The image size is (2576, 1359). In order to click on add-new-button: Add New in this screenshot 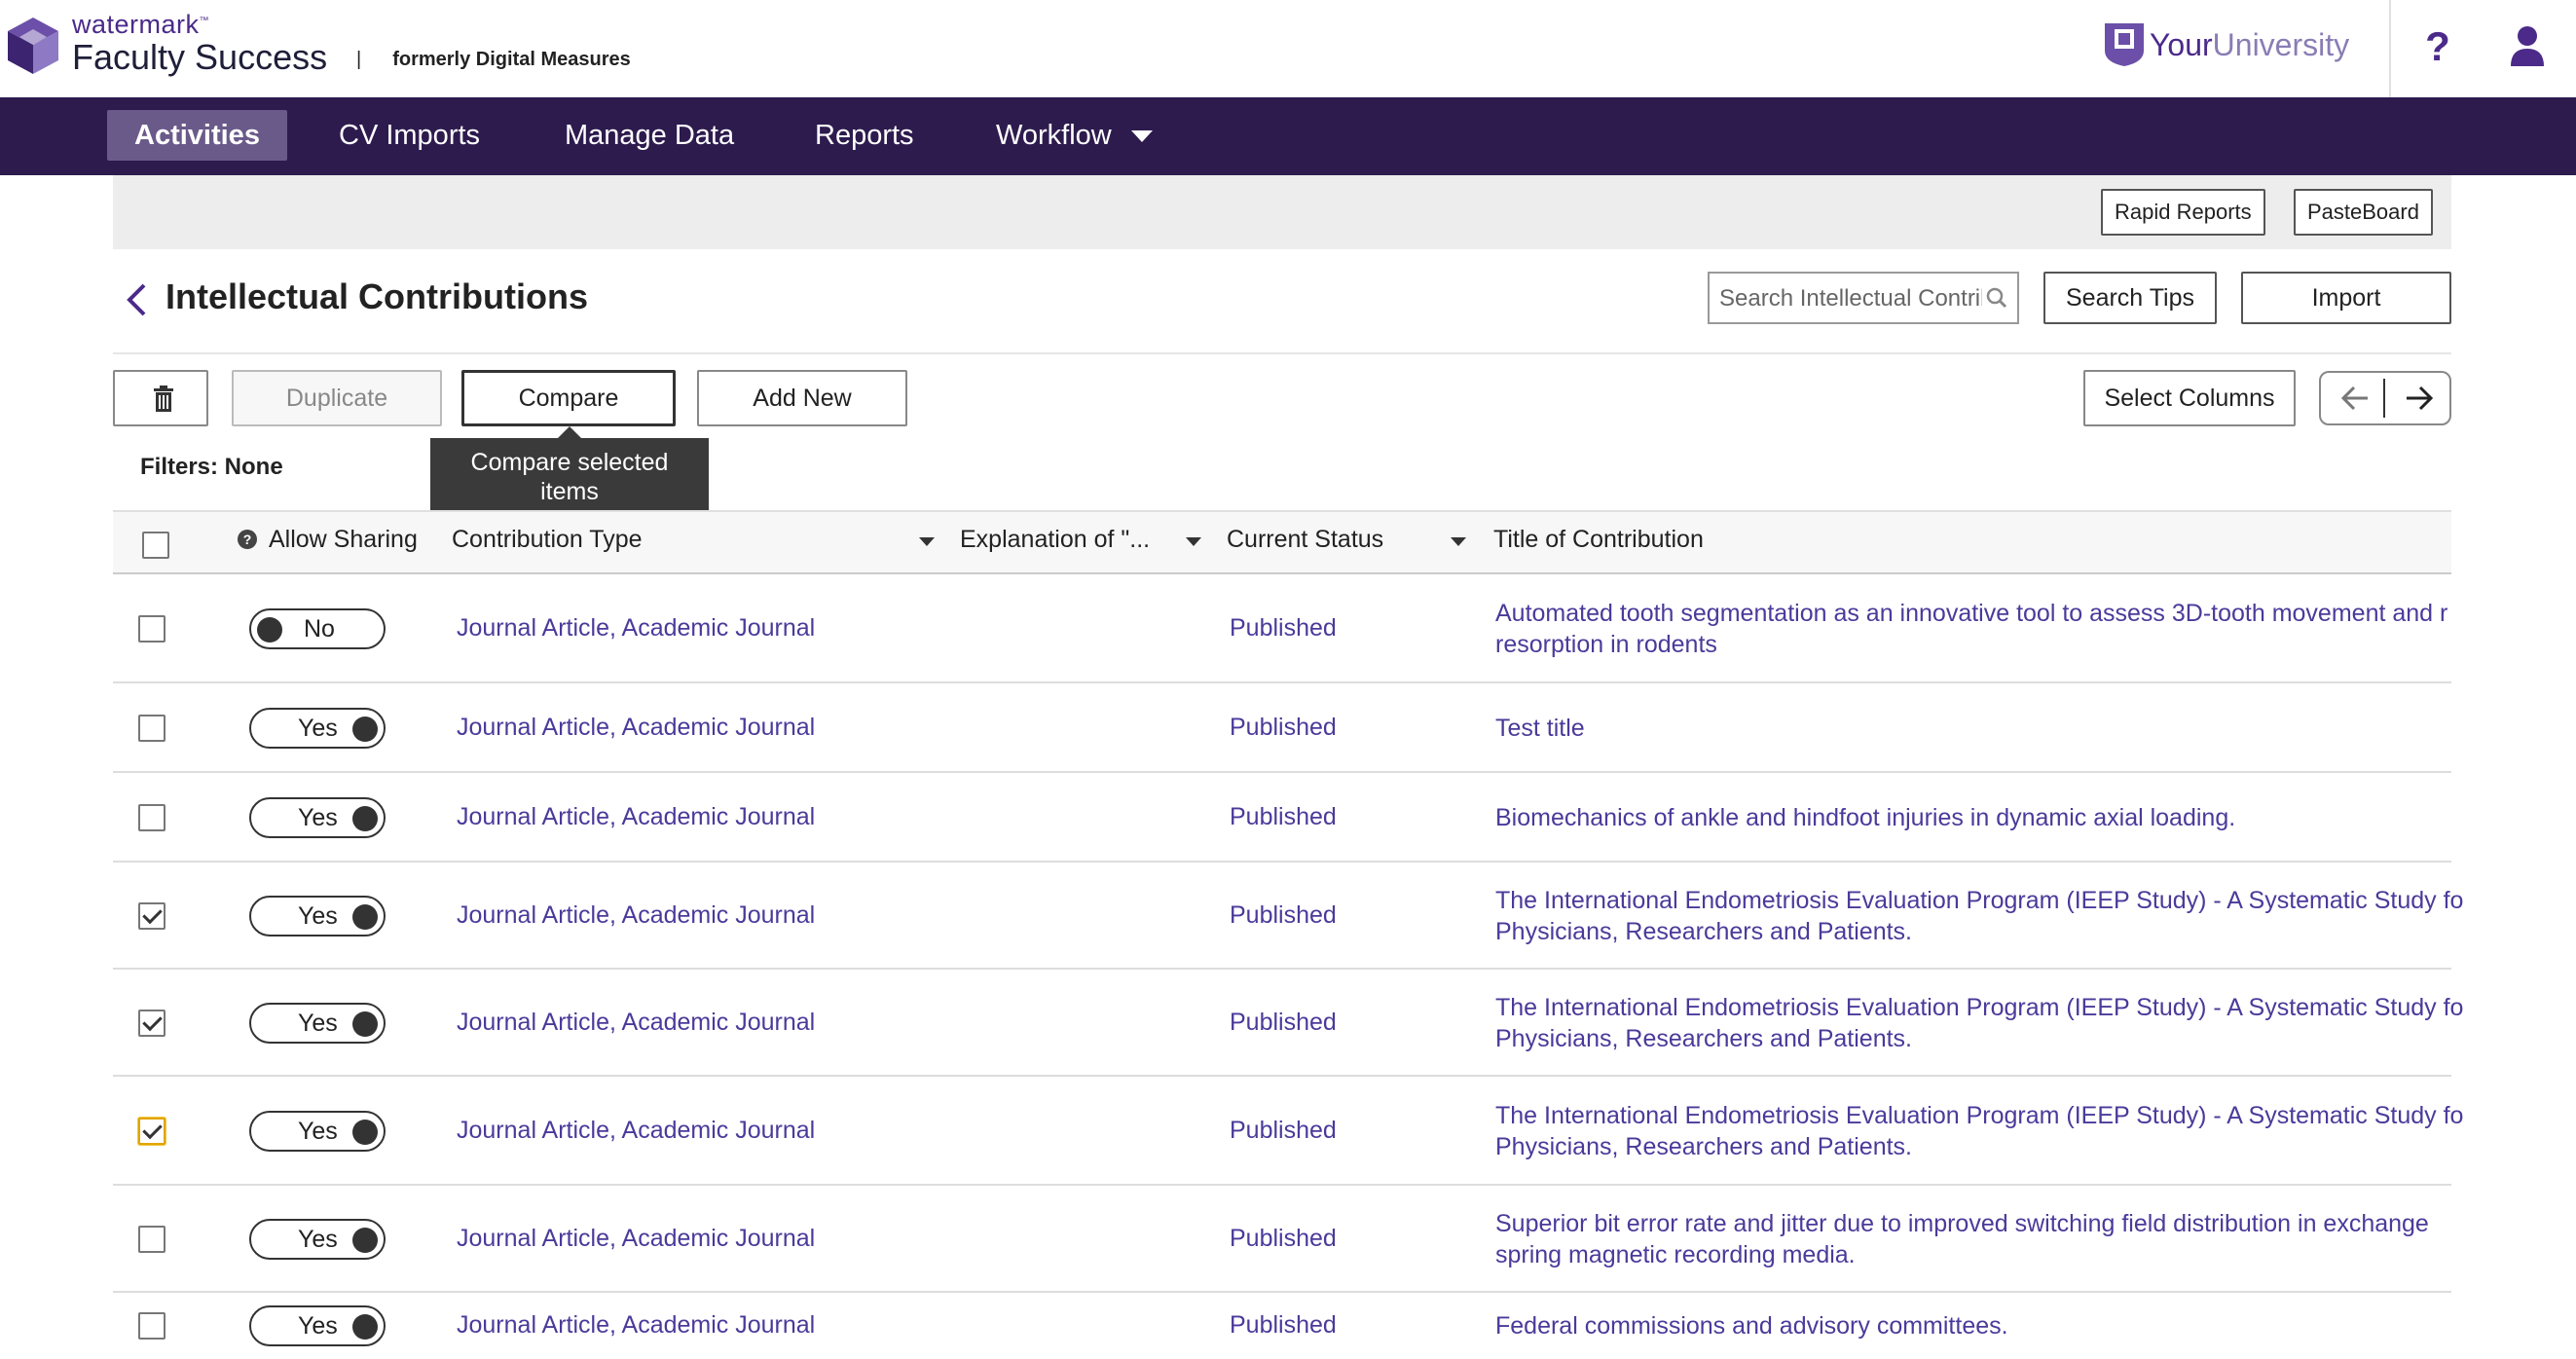, I will do `click(802, 398)`.